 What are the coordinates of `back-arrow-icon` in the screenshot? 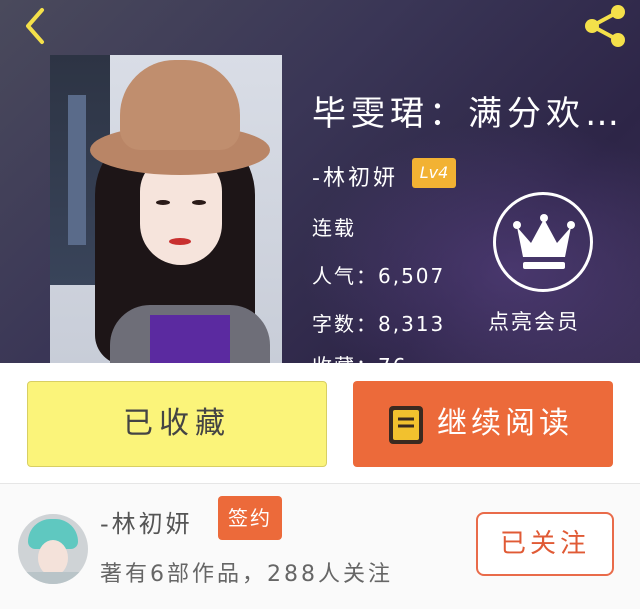 It's located at (35, 26).